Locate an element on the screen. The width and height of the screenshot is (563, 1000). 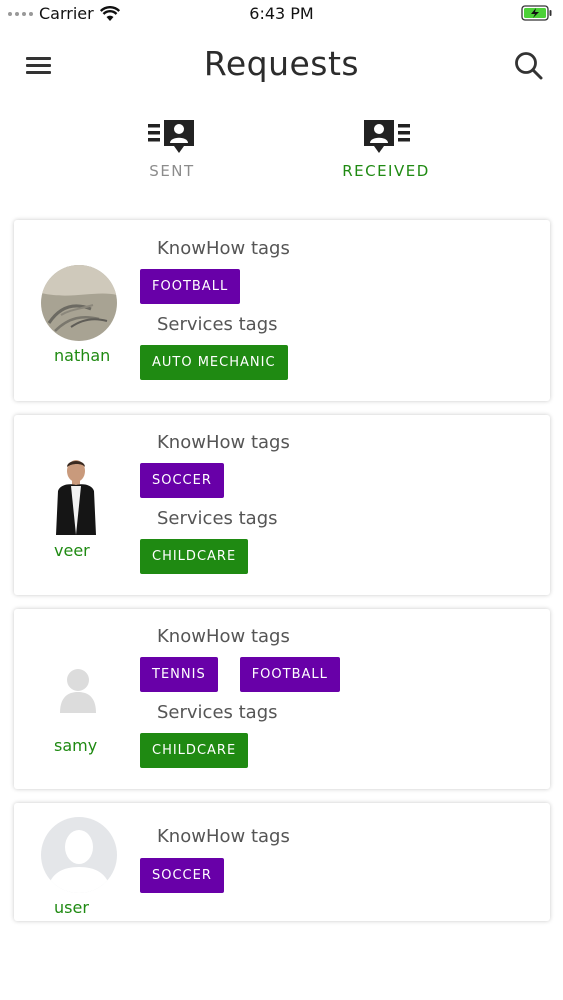
knowhow-tags: TENNIS FOOTBALL is located at coordinates (240, 674).